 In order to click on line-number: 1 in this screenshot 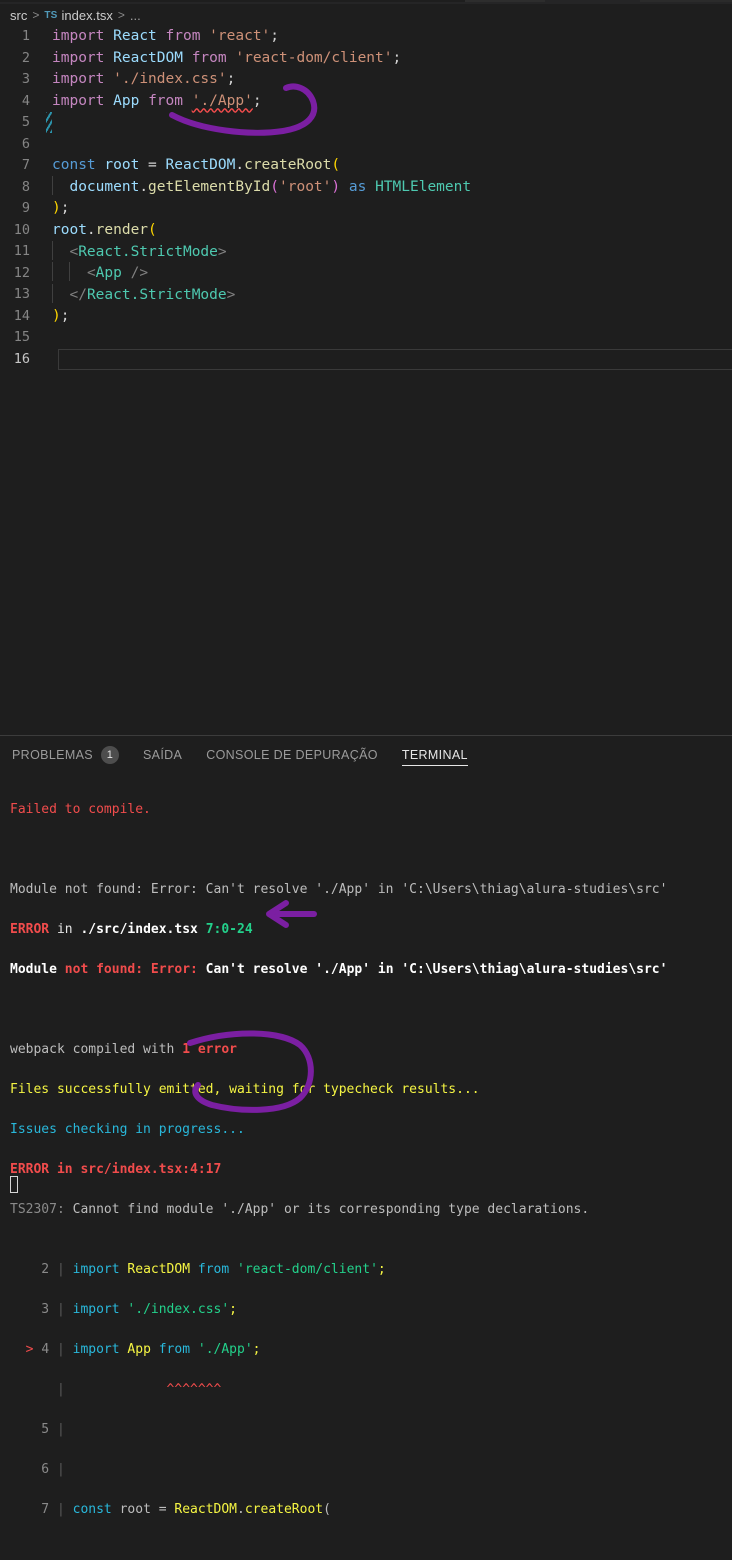, I will do `click(25, 36)`.